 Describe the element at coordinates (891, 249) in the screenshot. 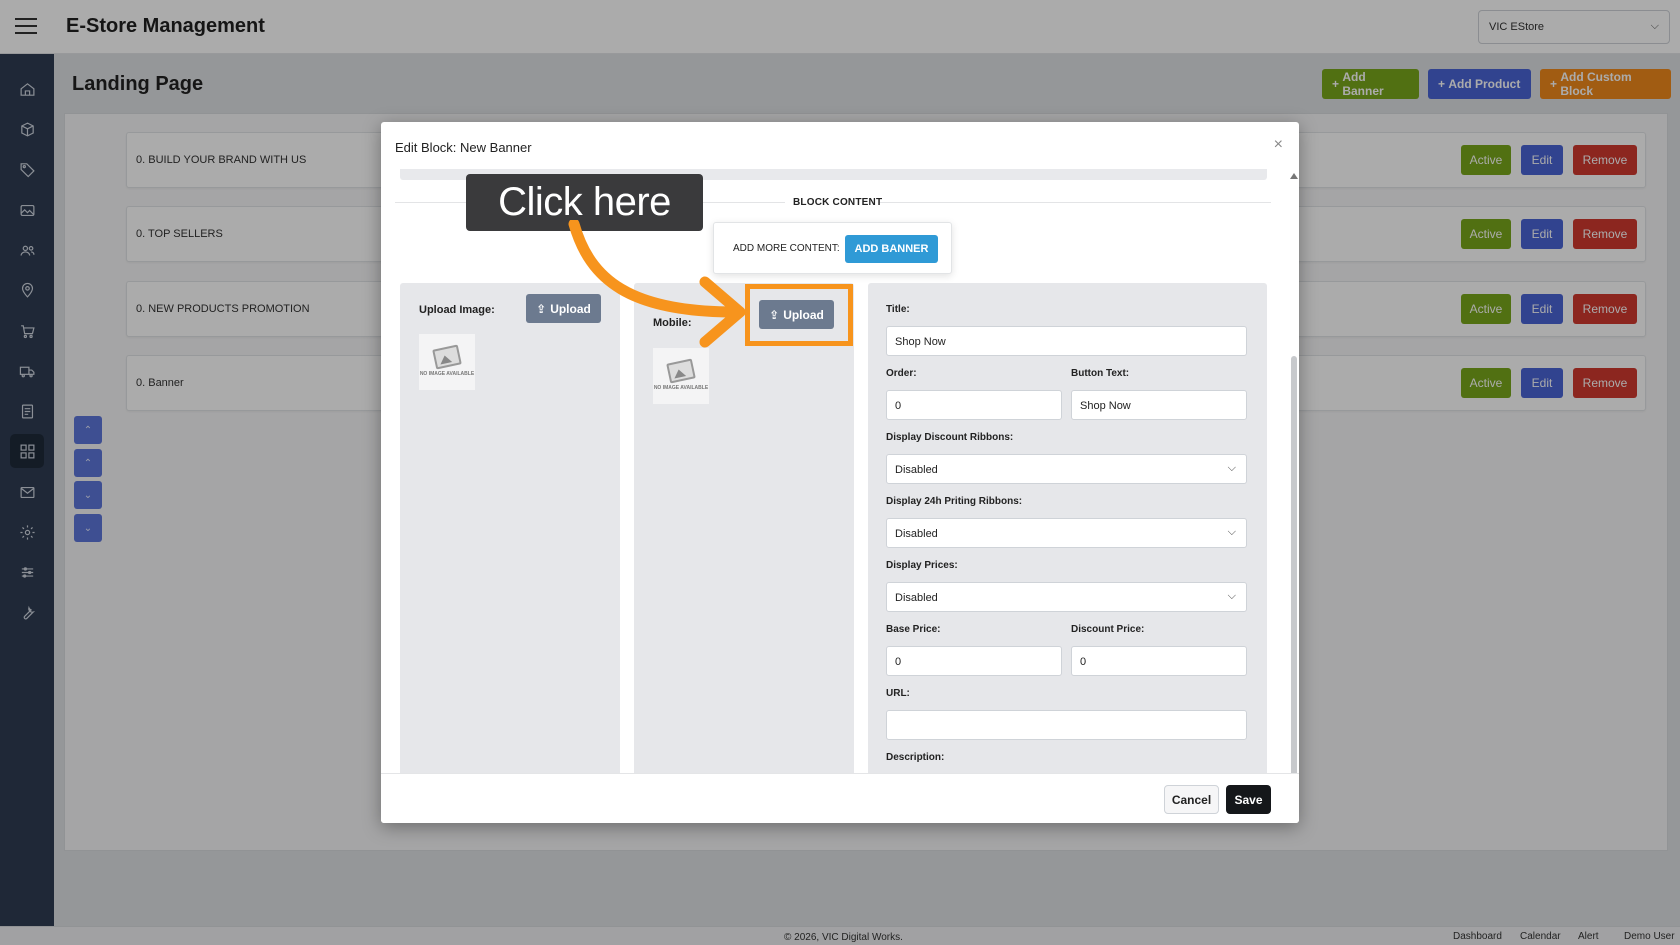

I see `add-banner-content-button: ADD BANNER` at that location.